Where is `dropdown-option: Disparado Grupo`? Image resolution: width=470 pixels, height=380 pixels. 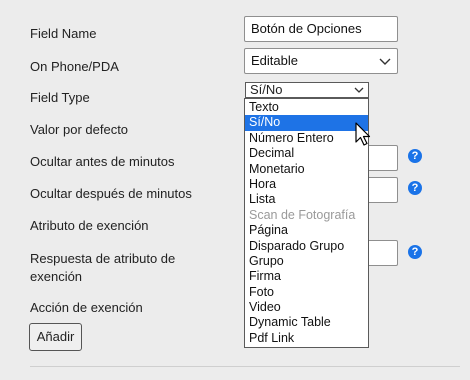 dropdown-option: Disparado Grupo is located at coordinates (306, 246).